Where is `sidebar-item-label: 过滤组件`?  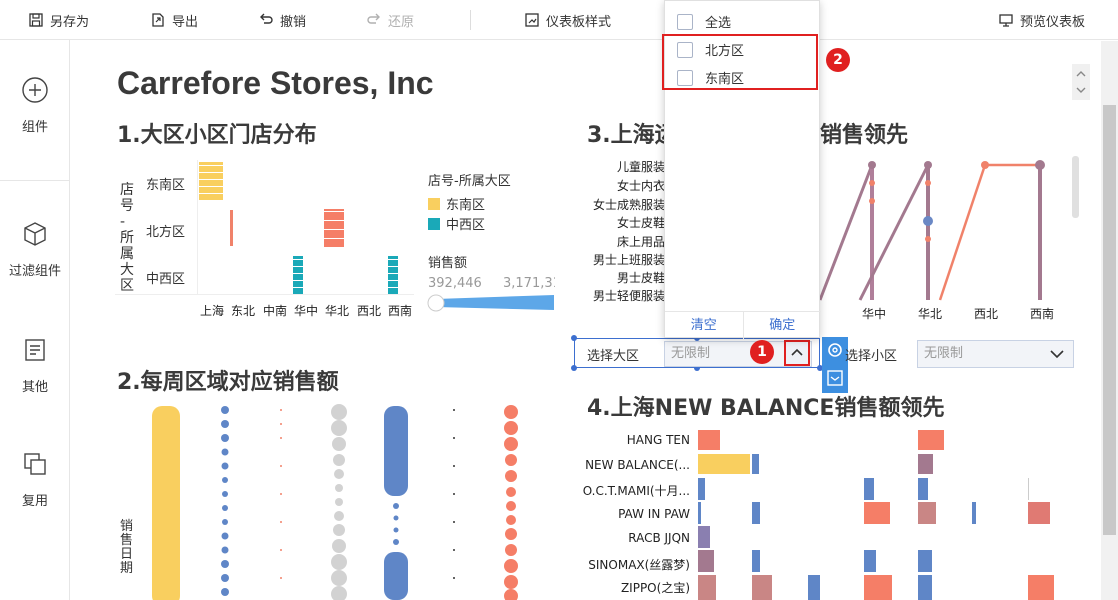
sidebar-item-label: 过滤组件 is located at coordinates (34, 271).